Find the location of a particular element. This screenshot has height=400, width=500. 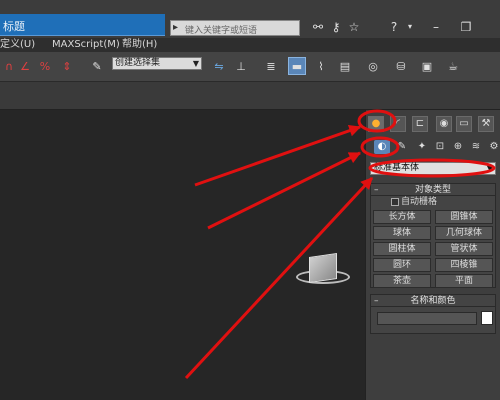

name-color-header: – 名称和颜色 is located at coordinates (433, 301).